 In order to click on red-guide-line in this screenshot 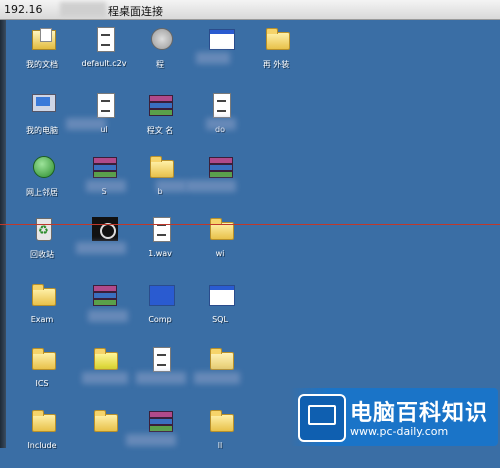, I will do `click(250, 224)`.